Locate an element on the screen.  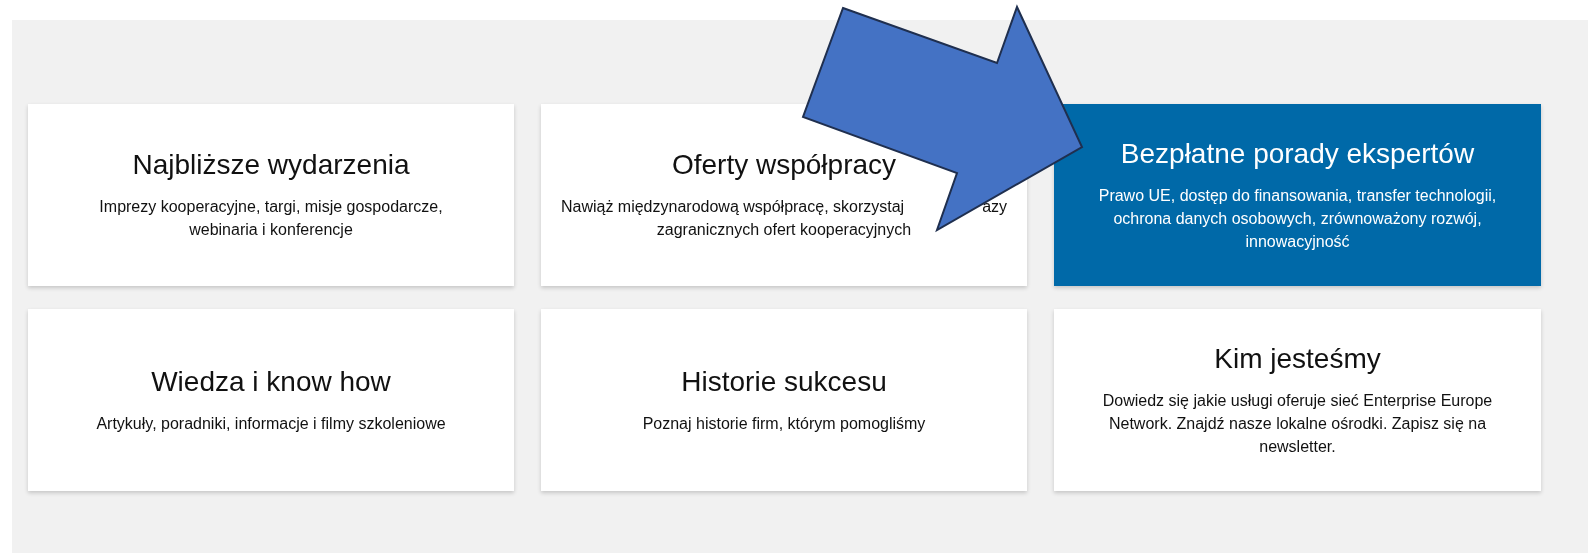
card-title: Bezpłatne porady ekspertów is located at coordinates (1297, 153).